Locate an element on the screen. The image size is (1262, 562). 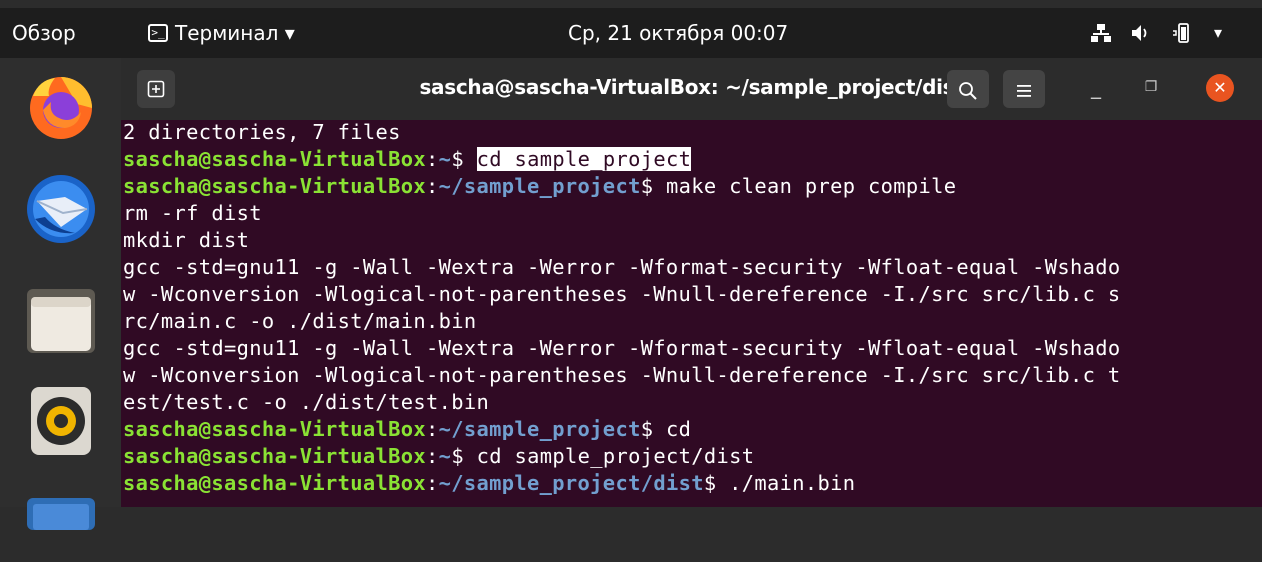
battery-icon is located at coordinates (1181, 33).